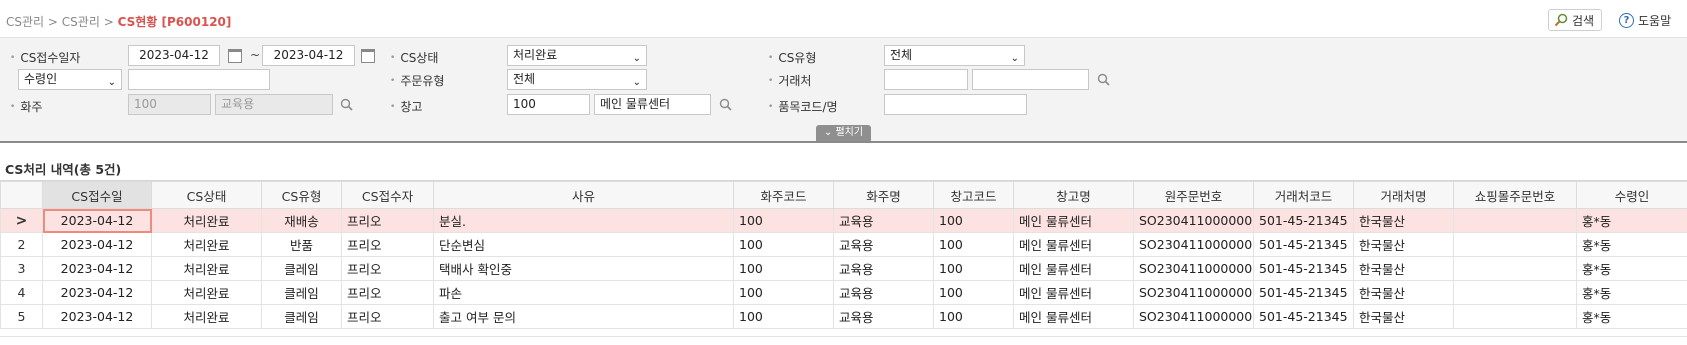  Describe the element at coordinates (577, 55) in the screenshot. I see `cs-status-select: 처리완료 ⌄` at that location.